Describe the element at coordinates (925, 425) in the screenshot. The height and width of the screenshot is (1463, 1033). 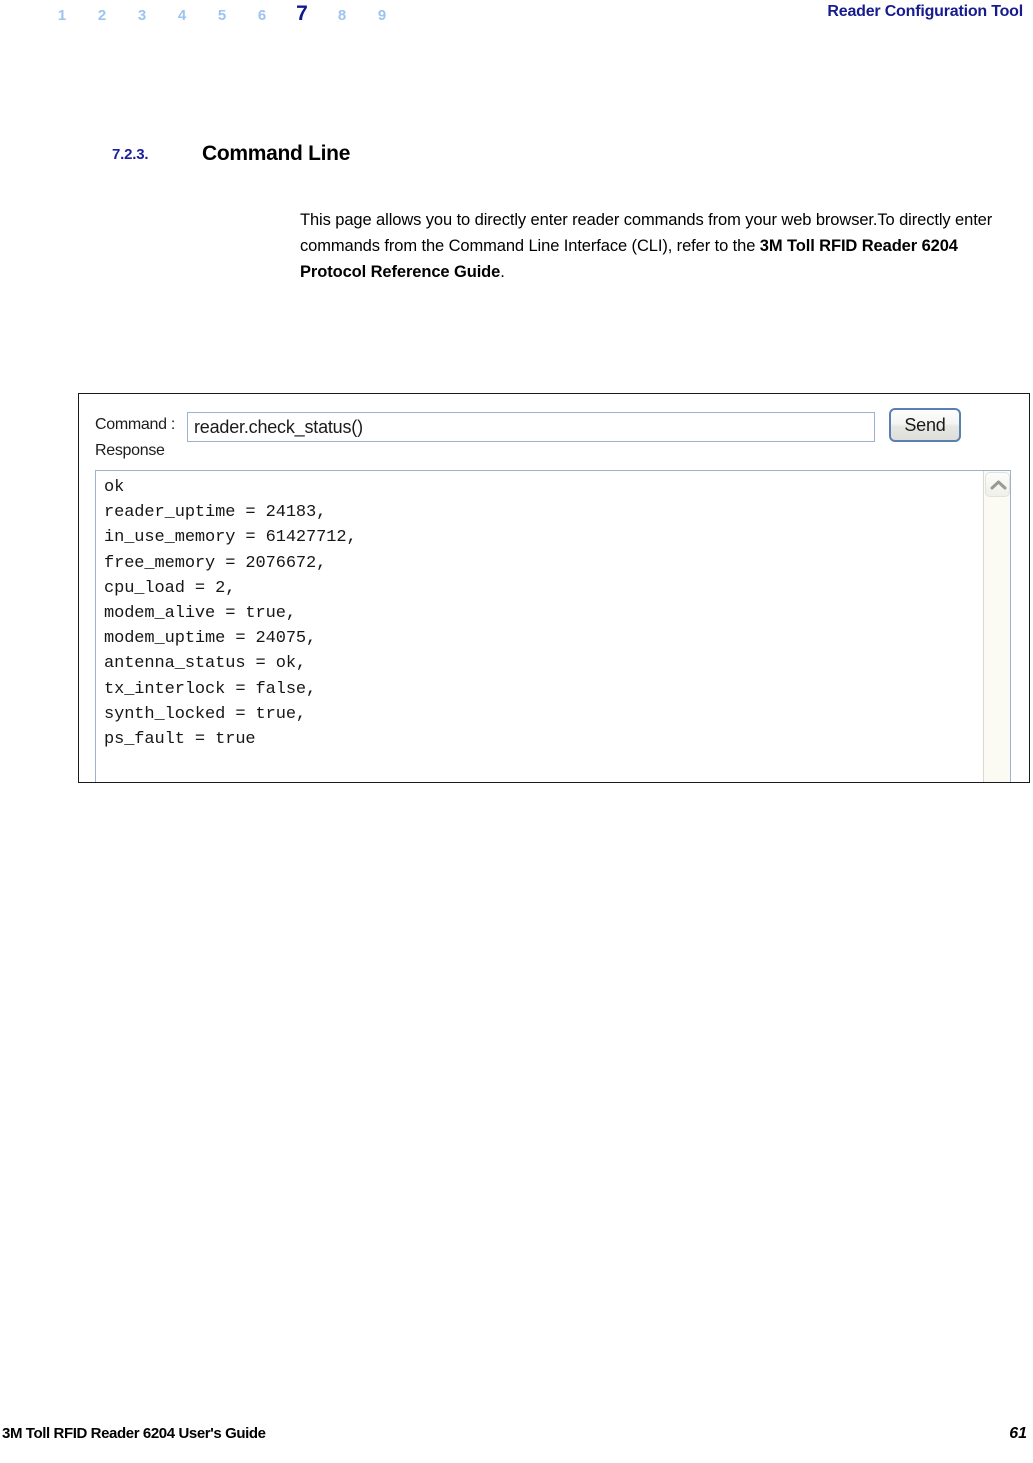
I see `send-button: Send` at that location.